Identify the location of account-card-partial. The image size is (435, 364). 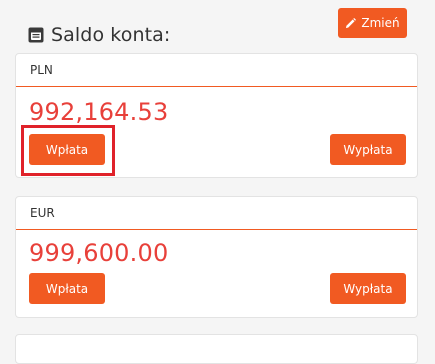
(216, 349).